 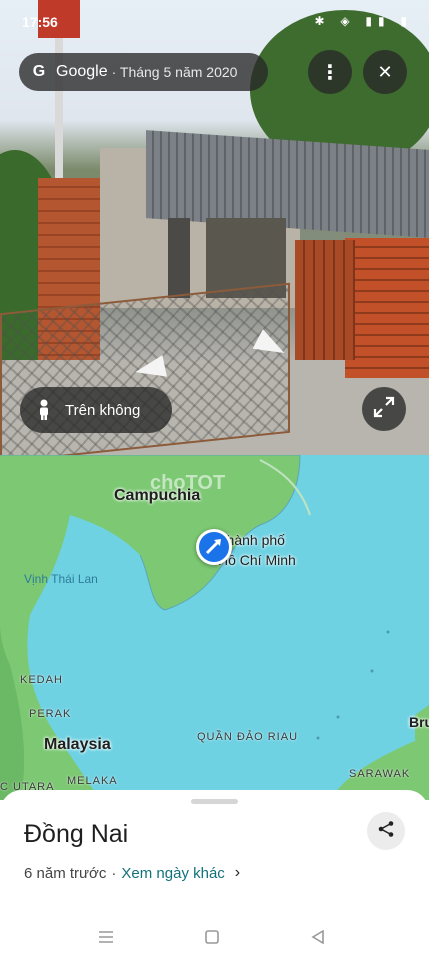 What do you see at coordinates (77, 744) in the screenshot?
I see `map-label-malaysia: Malaysia` at bounding box center [77, 744].